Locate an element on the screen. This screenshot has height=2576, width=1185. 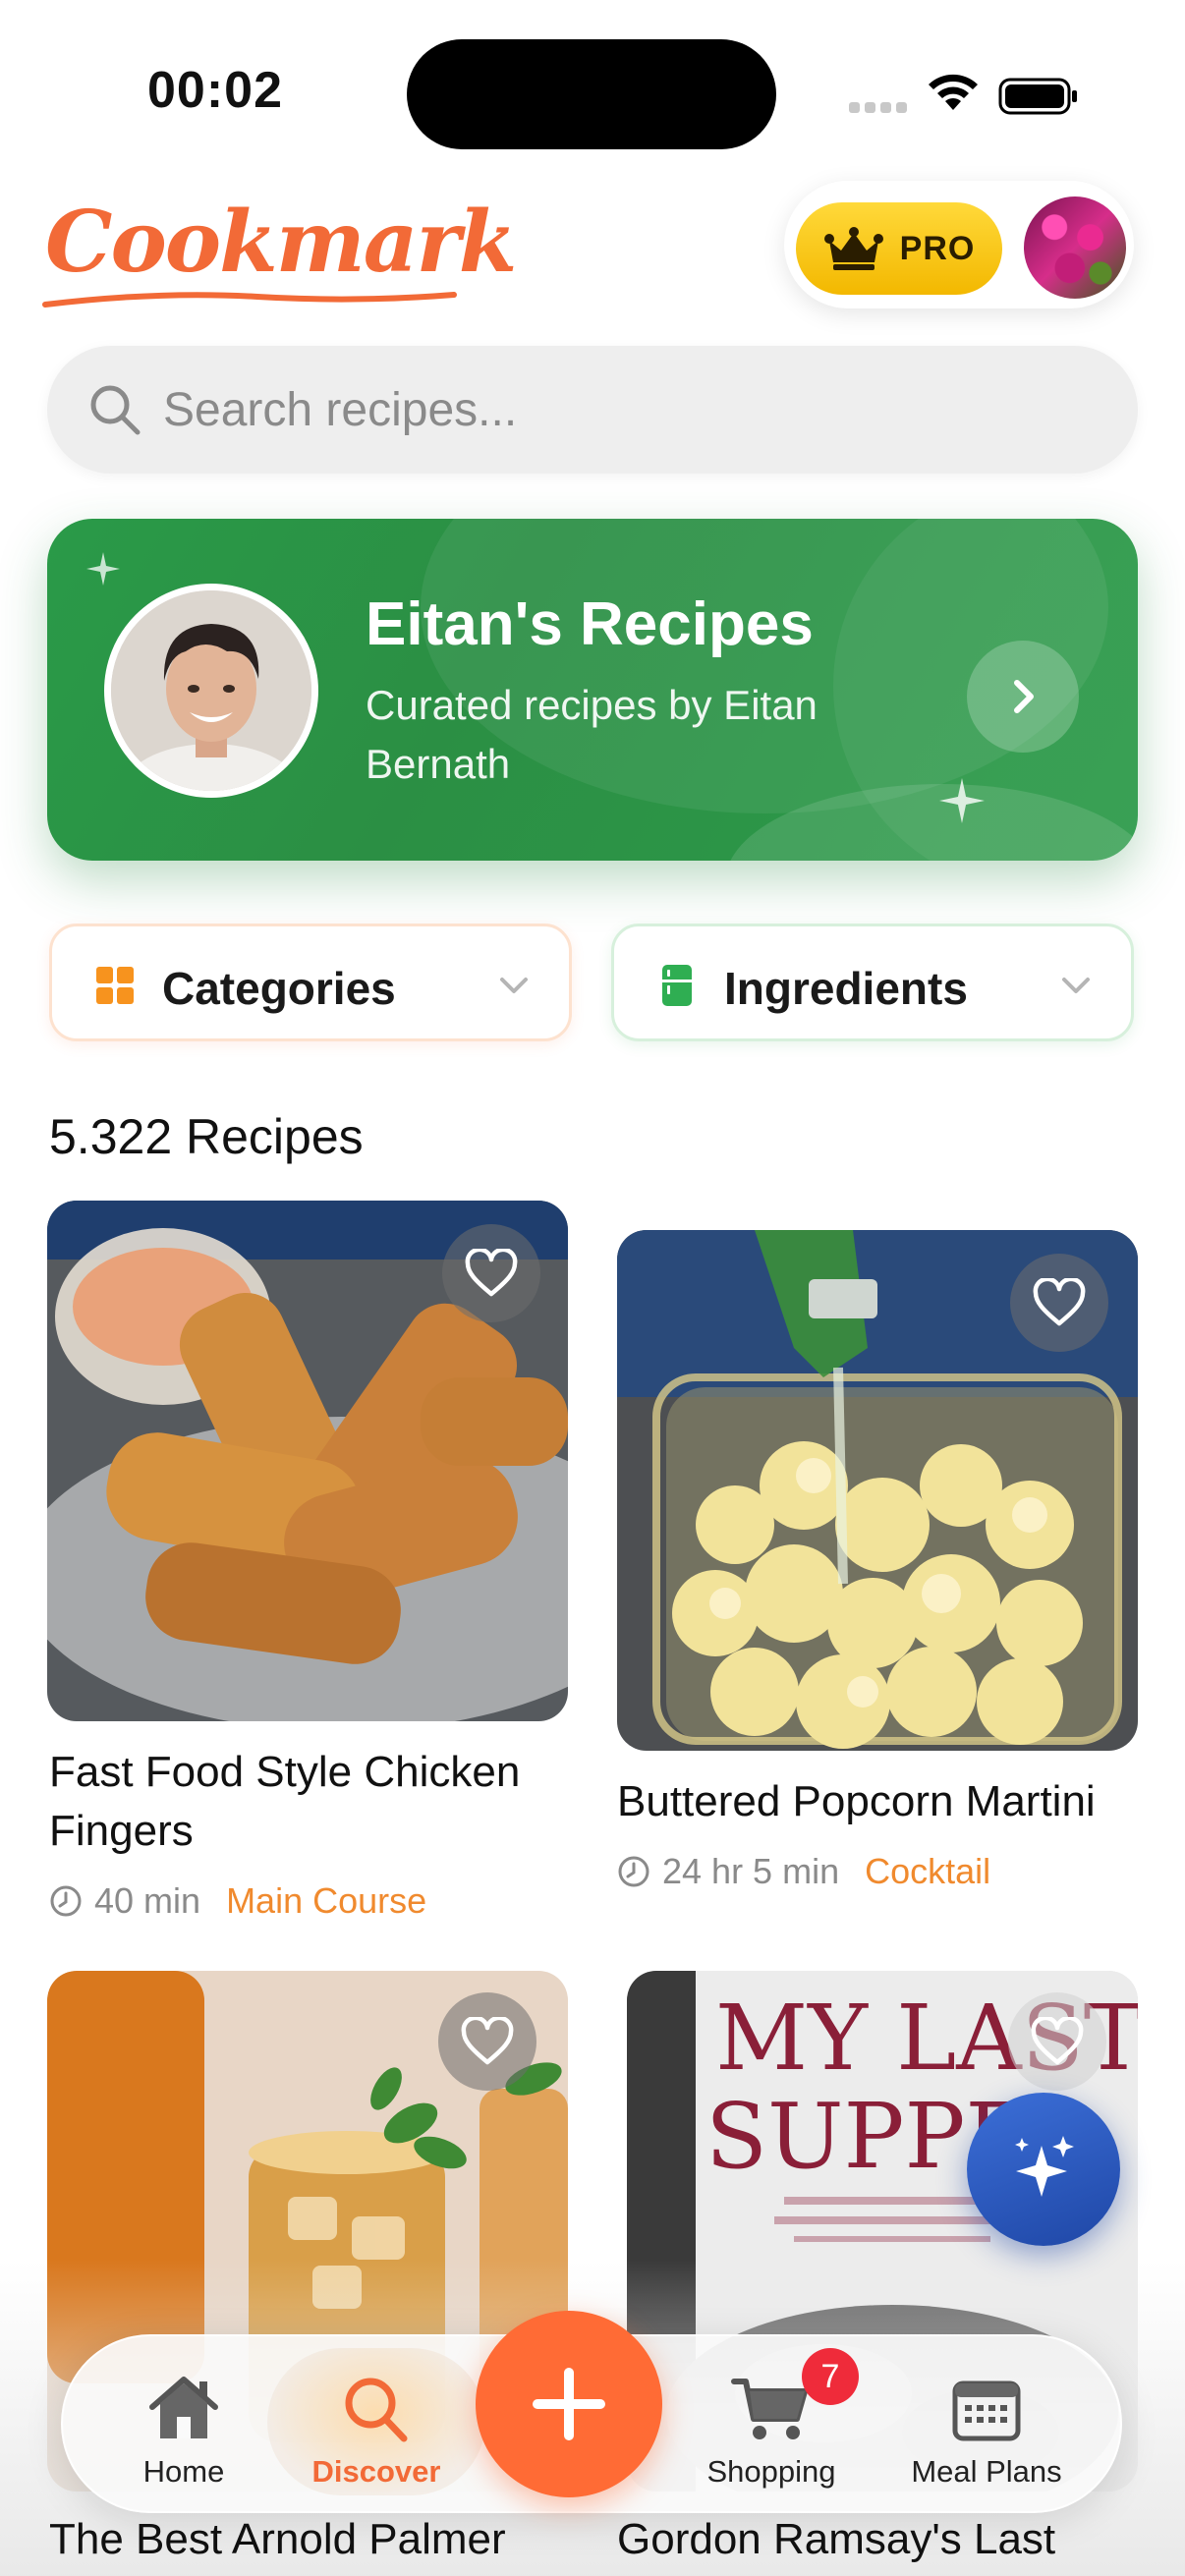
banner-open-button is located at coordinates (1023, 697).